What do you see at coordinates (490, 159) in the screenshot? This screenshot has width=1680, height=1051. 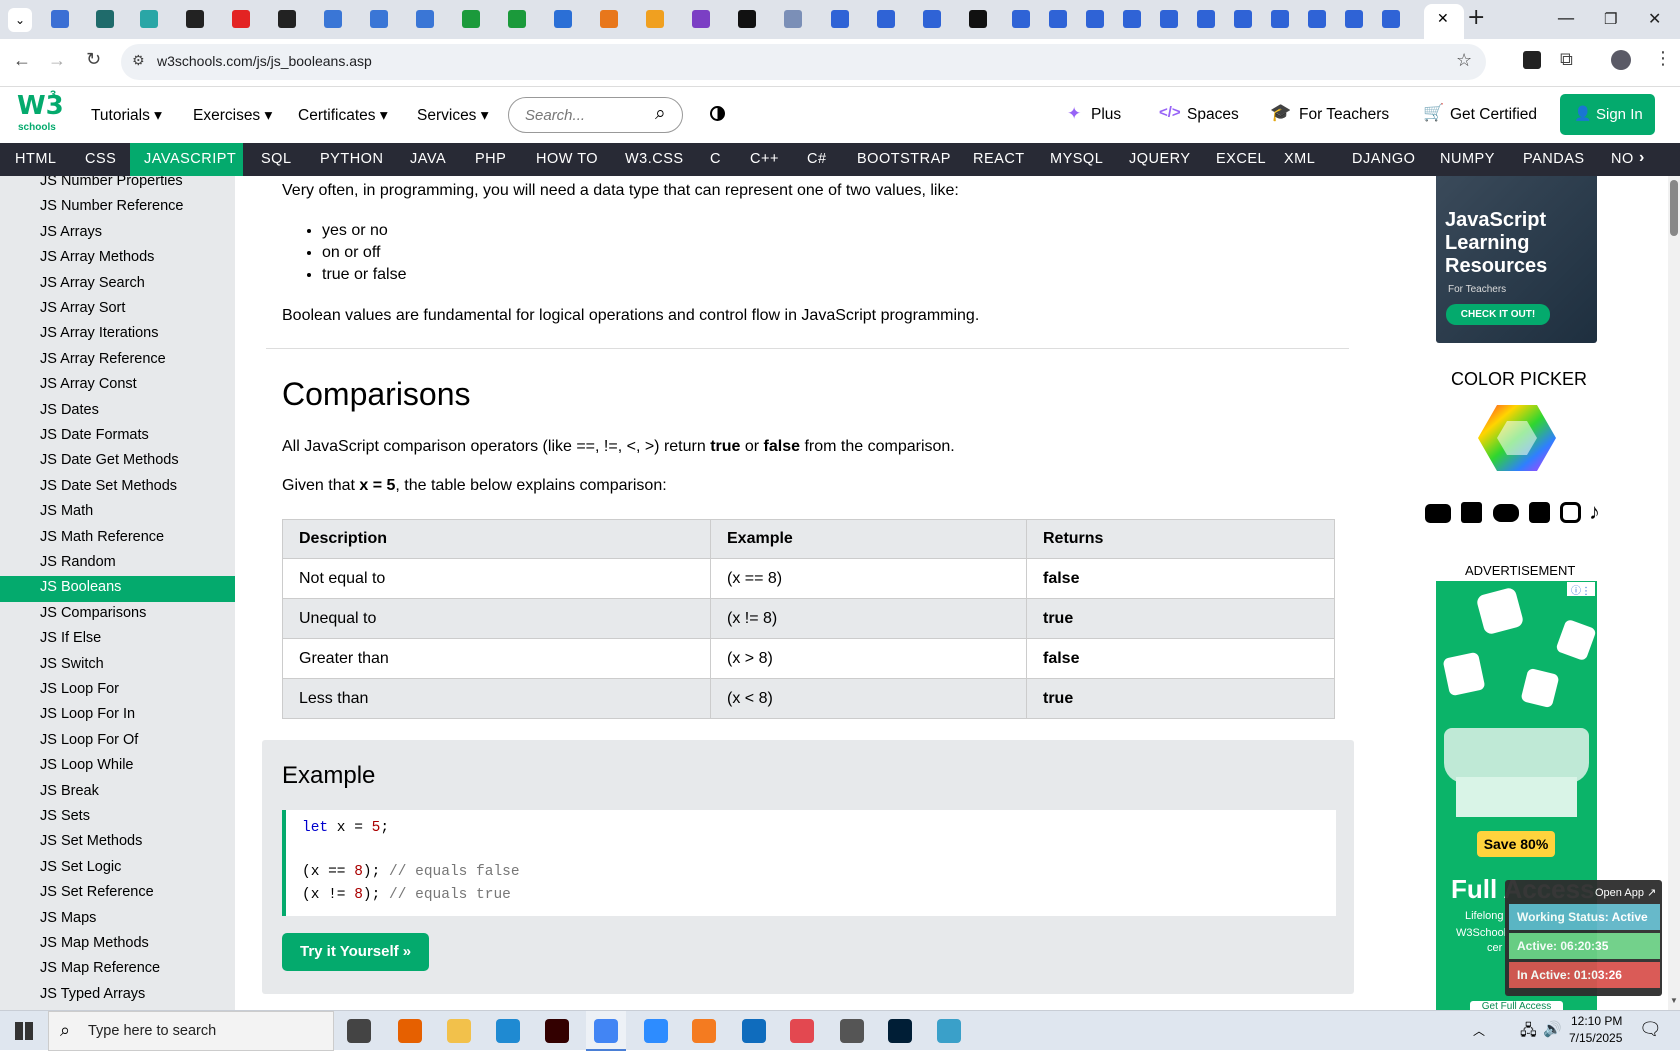 I see `topnav-item-php: PHP` at bounding box center [490, 159].